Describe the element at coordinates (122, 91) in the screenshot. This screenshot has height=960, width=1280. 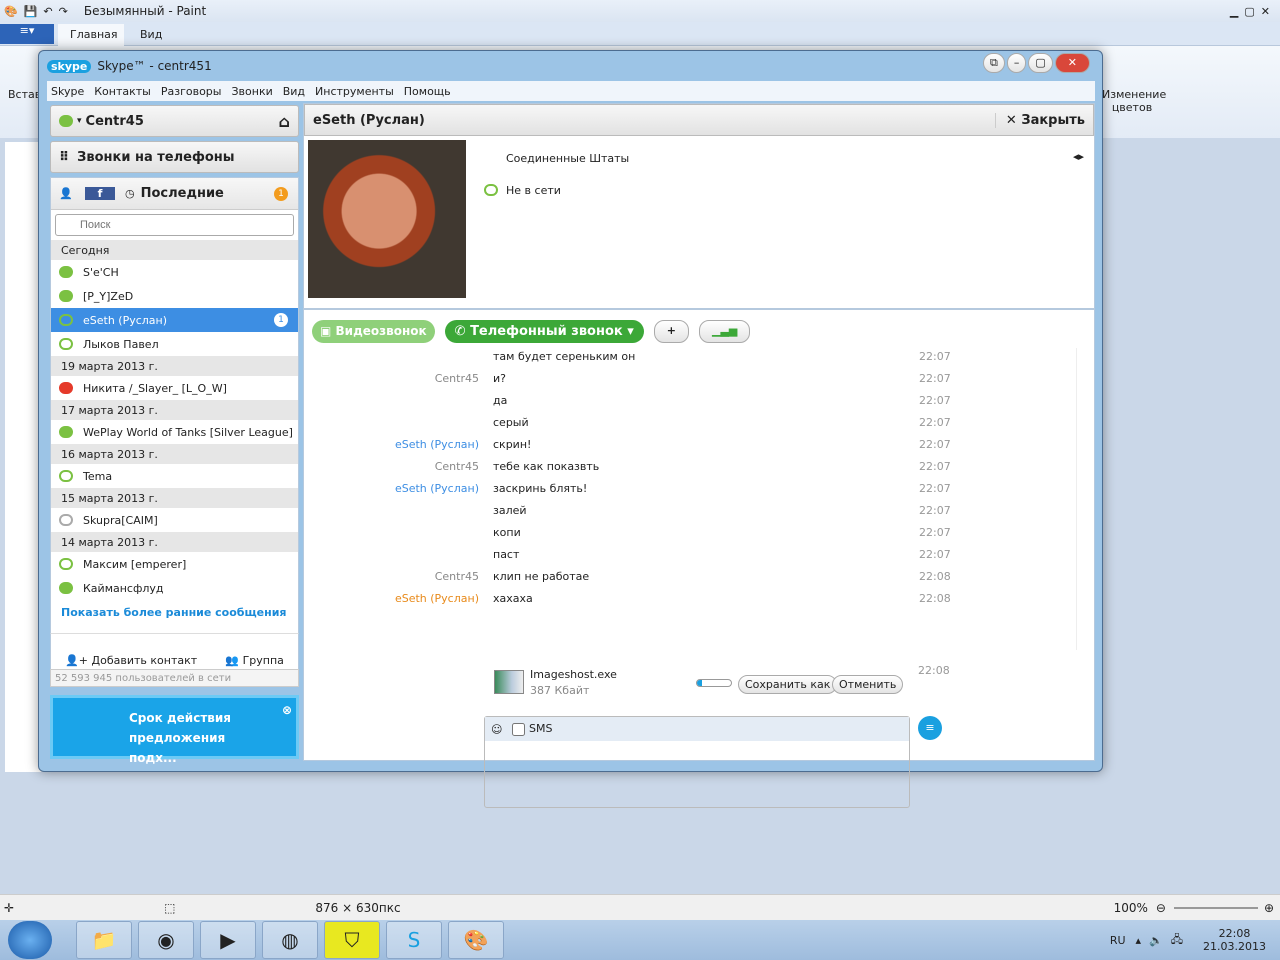
I see `menu-contacts: Контакты` at that location.